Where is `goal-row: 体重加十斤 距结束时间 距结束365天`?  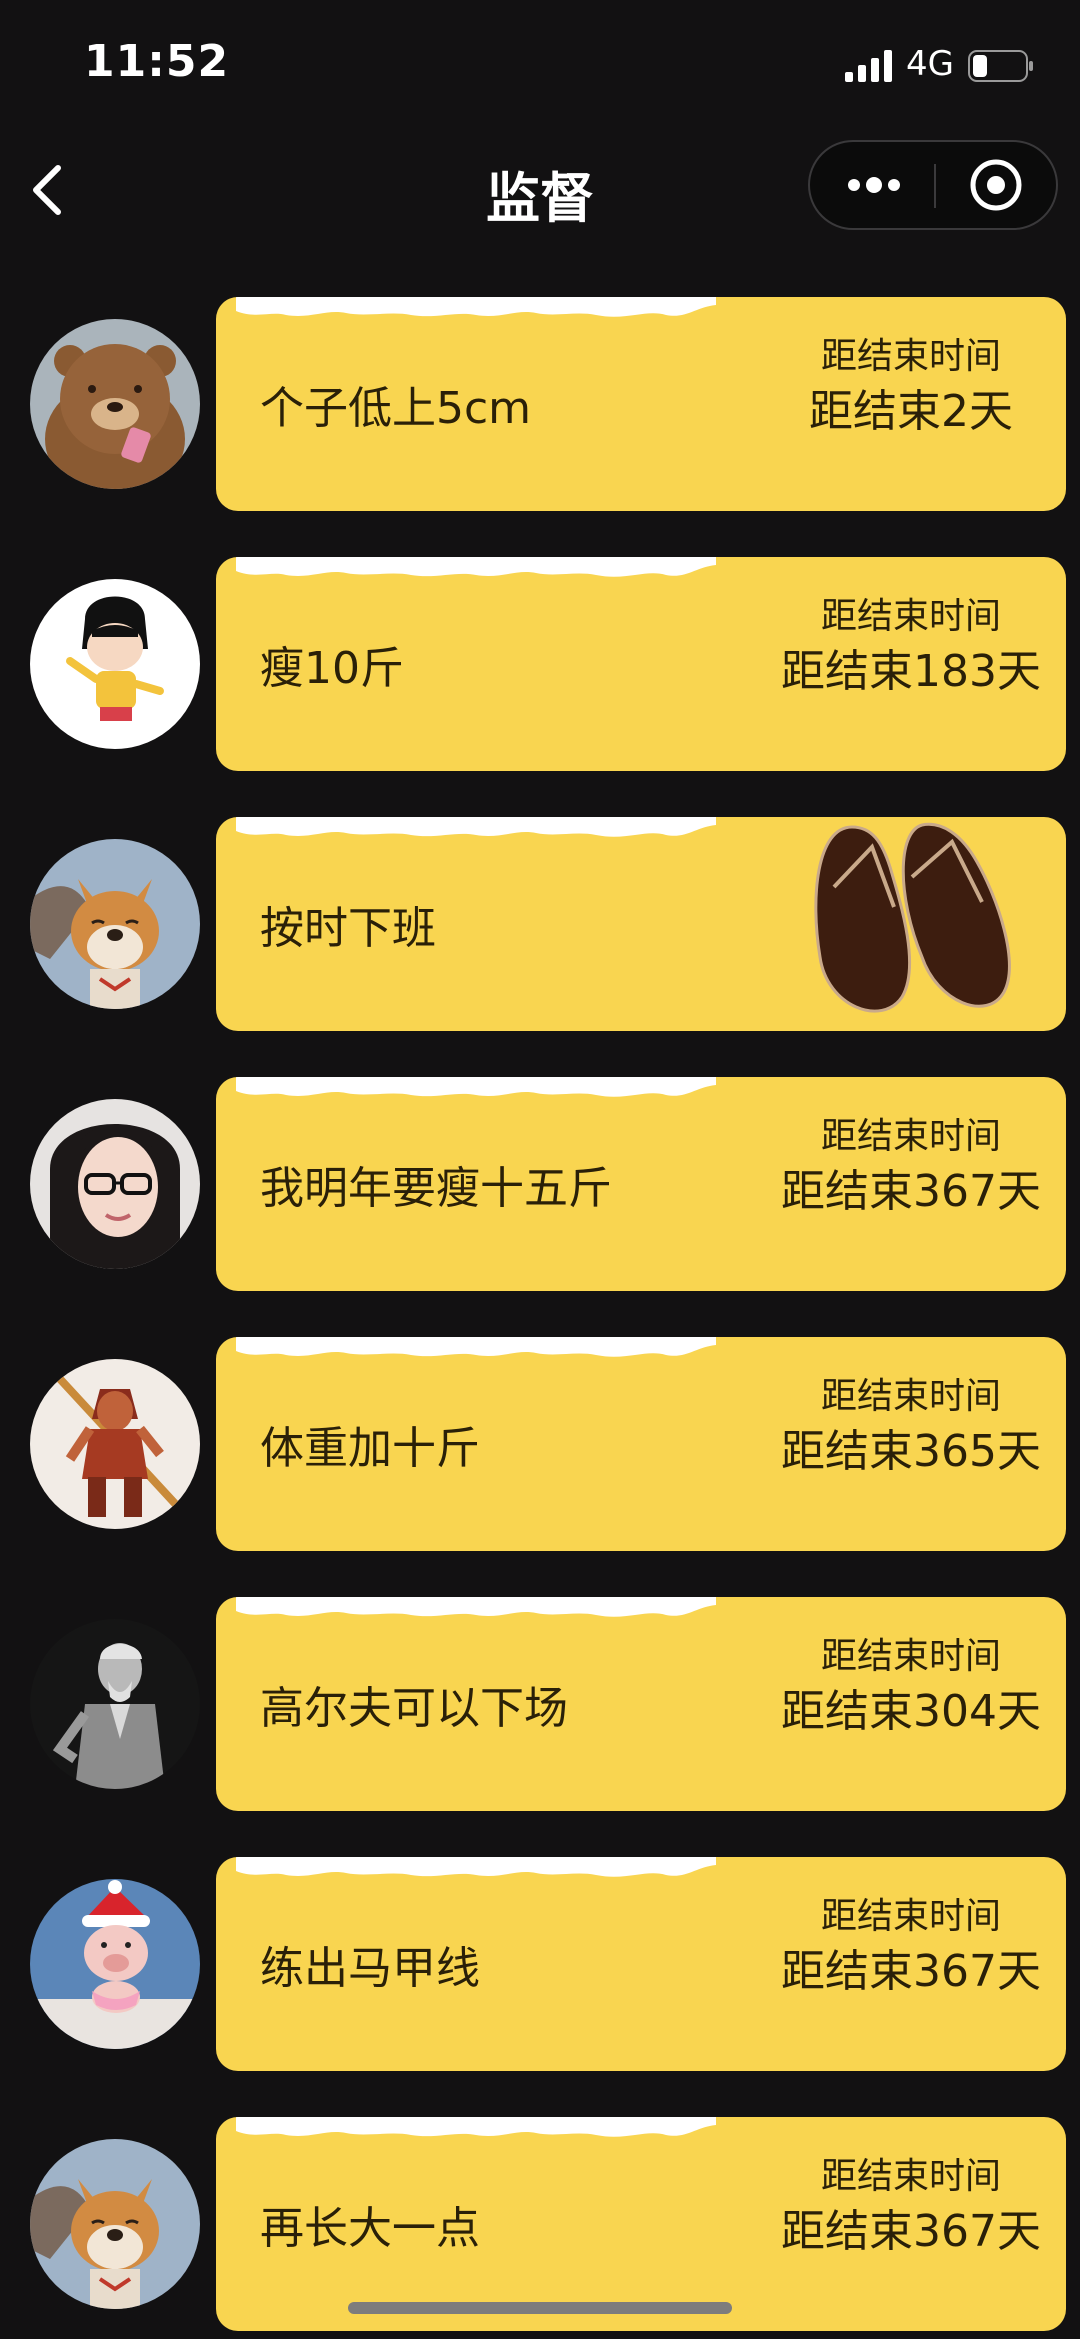 goal-row: 体重加十斤 距结束时间 距结束365天 is located at coordinates (540, 1444).